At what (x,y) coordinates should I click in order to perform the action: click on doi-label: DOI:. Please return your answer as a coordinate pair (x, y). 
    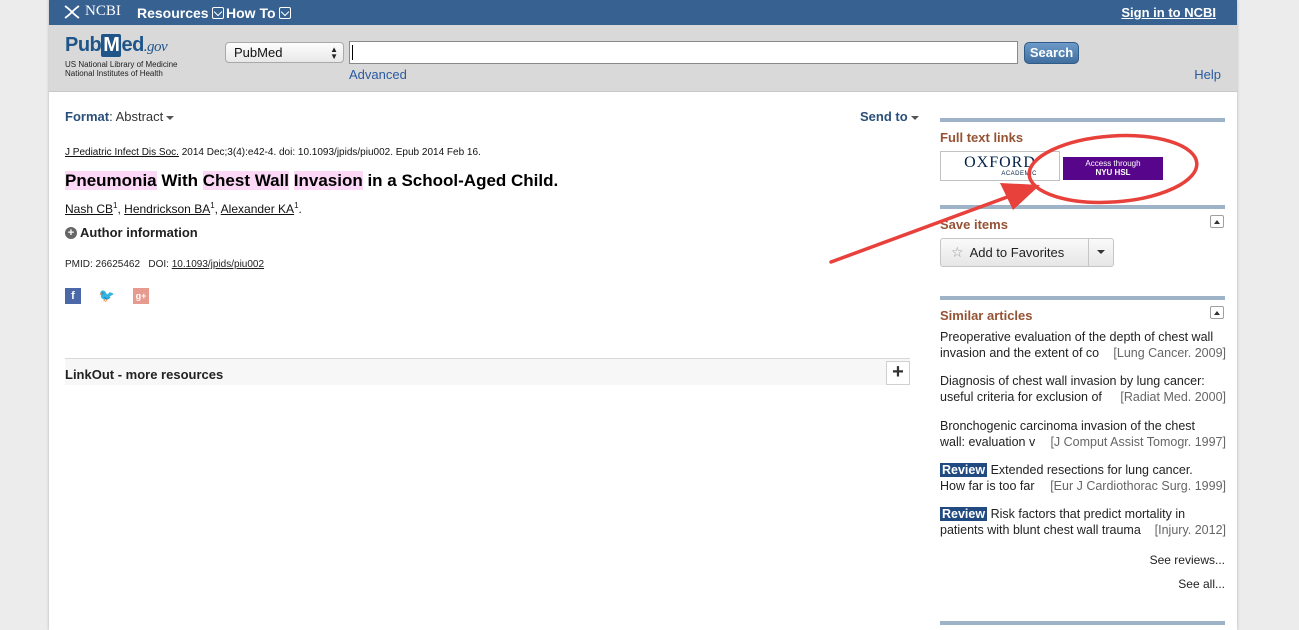
    Looking at the image, I should click on (160, 264).